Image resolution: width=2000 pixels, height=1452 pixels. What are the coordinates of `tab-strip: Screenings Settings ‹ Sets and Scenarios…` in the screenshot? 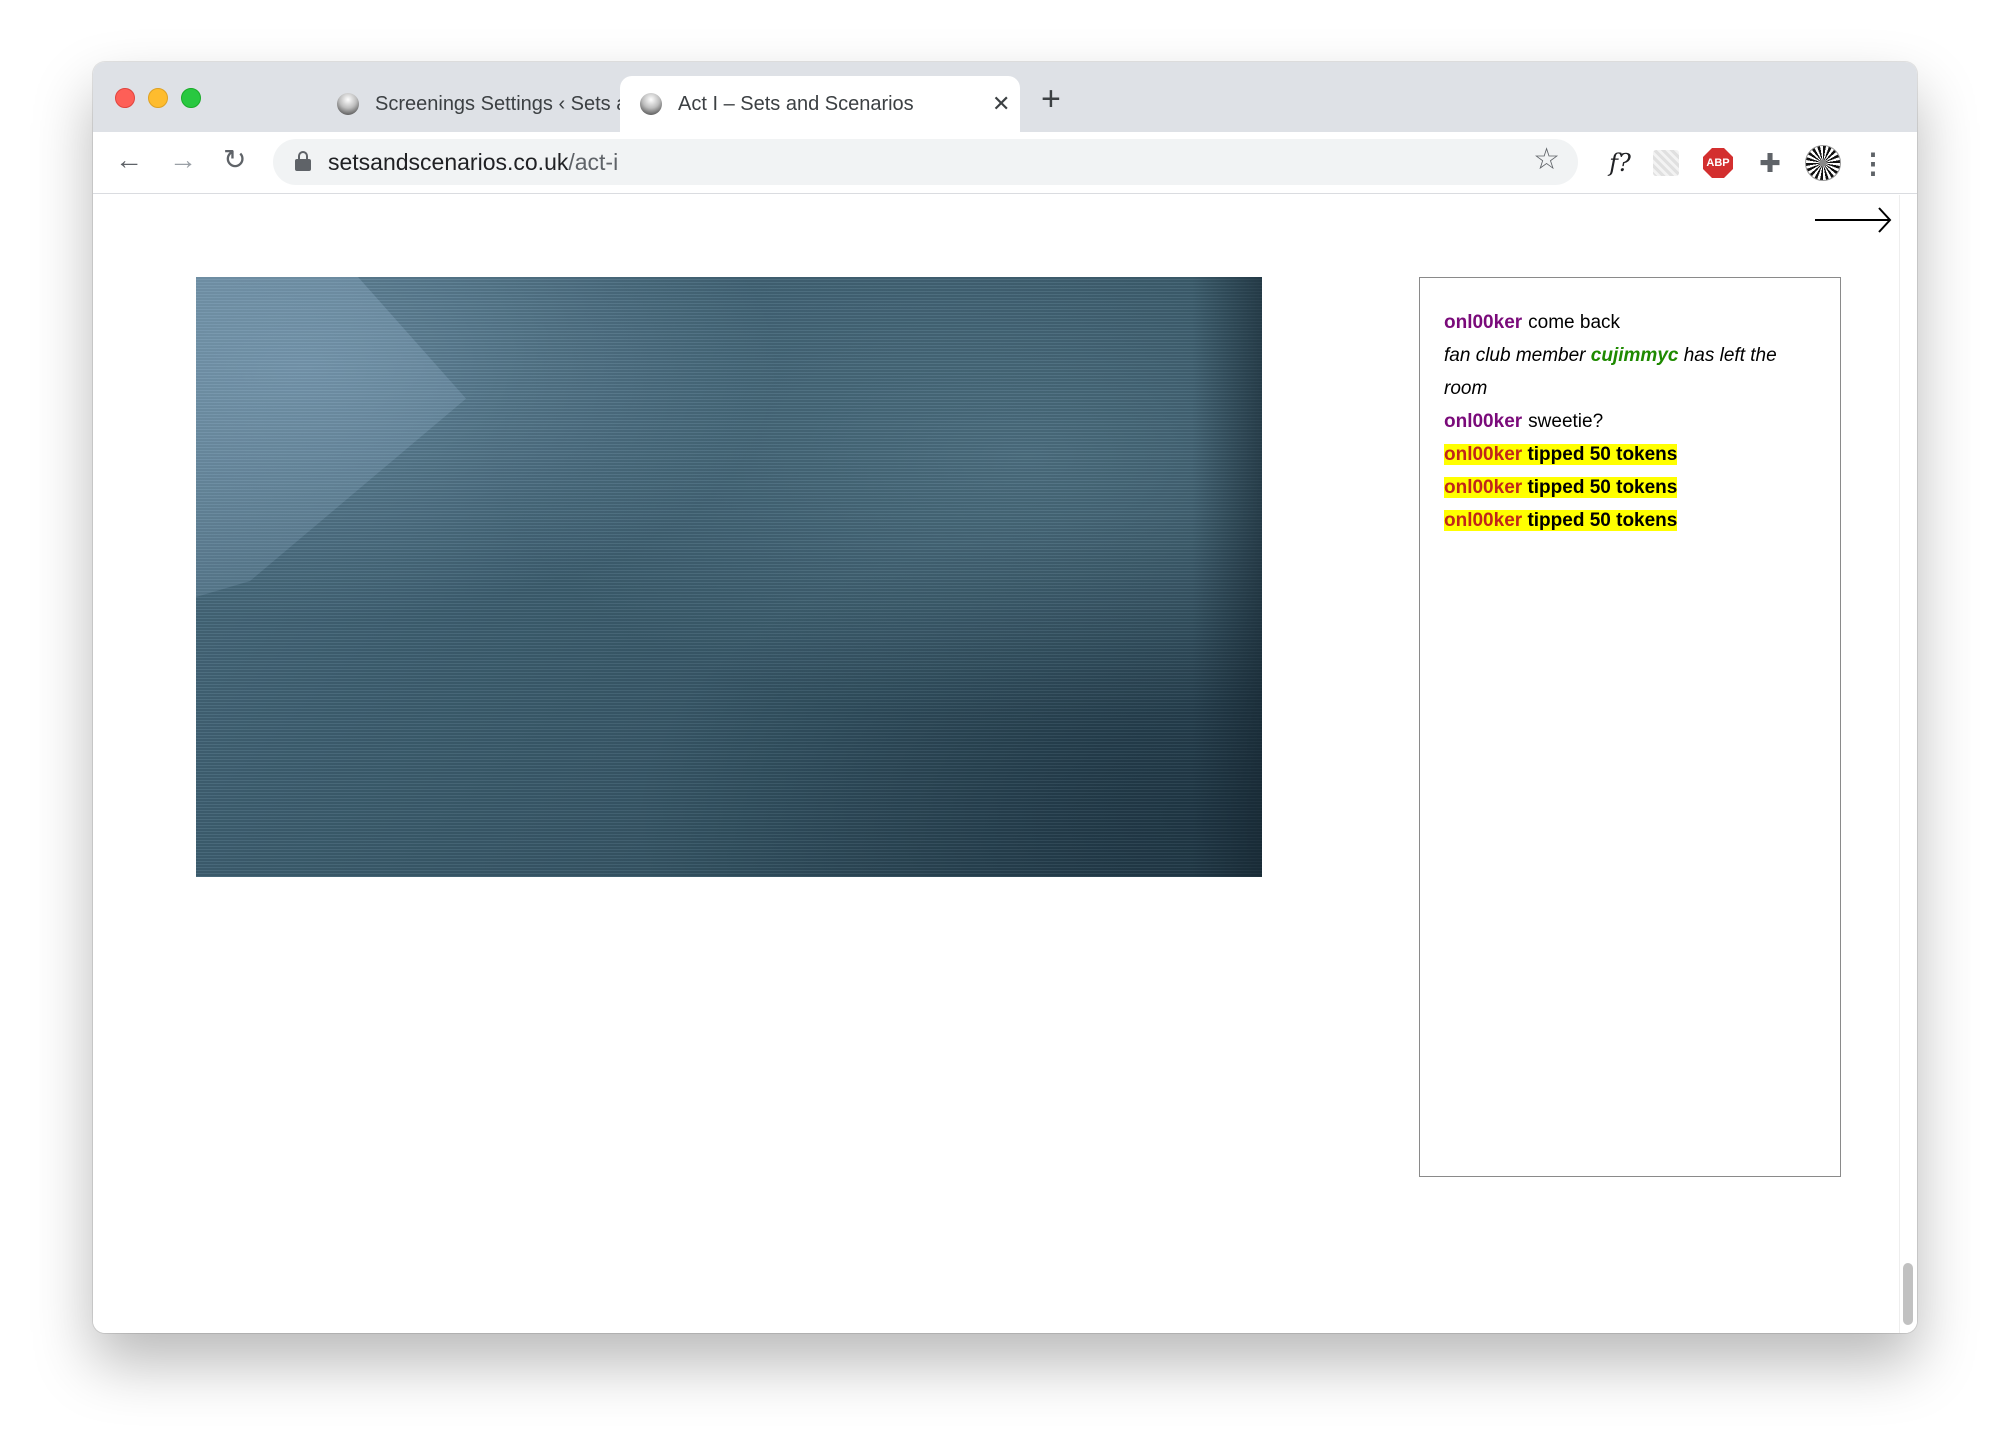 It's located at (1005, 97).